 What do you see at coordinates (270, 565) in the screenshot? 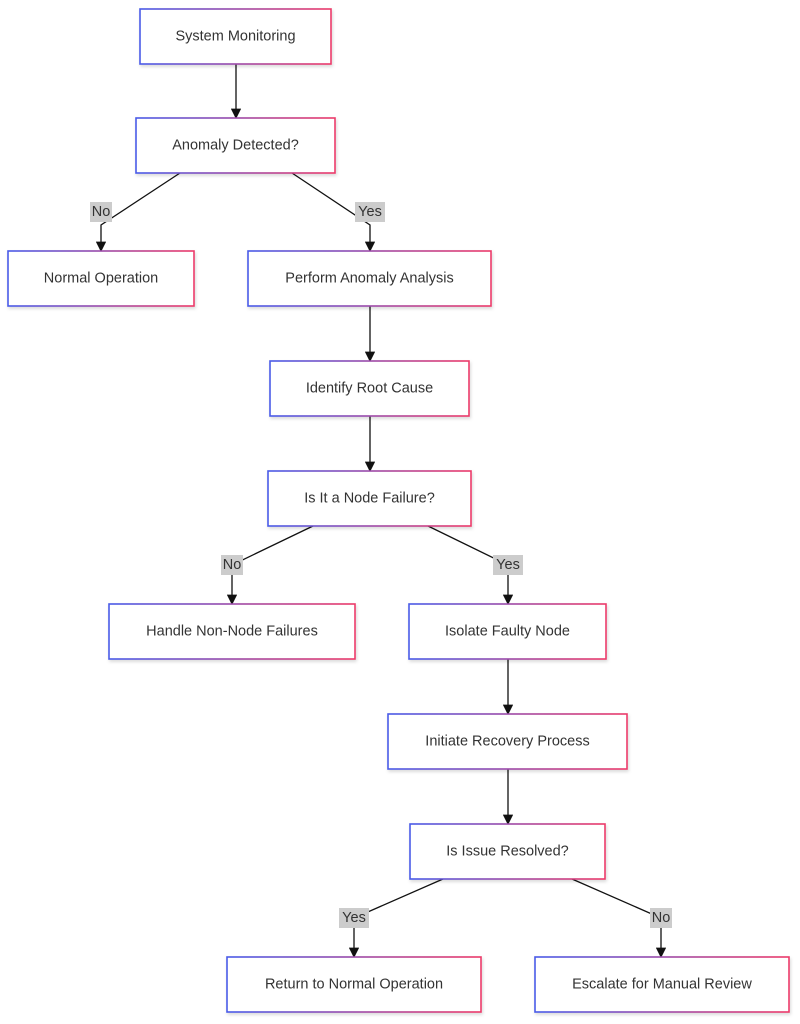
I see `edge-is-node-failure-to-handle-non-node-failures` at bounding box center [270, 565].